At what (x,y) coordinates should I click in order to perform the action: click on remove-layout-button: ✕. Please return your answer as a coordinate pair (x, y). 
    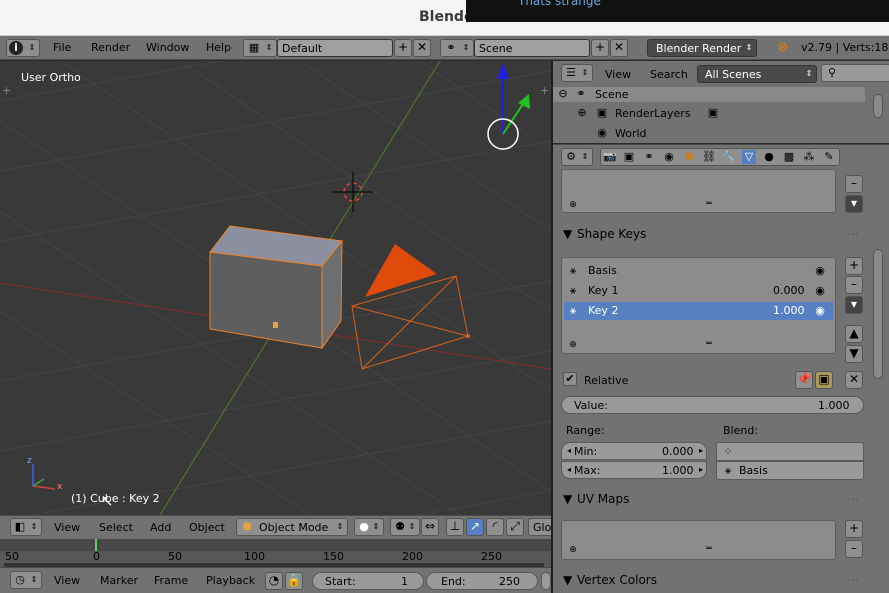
    Looking at the image, I should click on (422, 48).